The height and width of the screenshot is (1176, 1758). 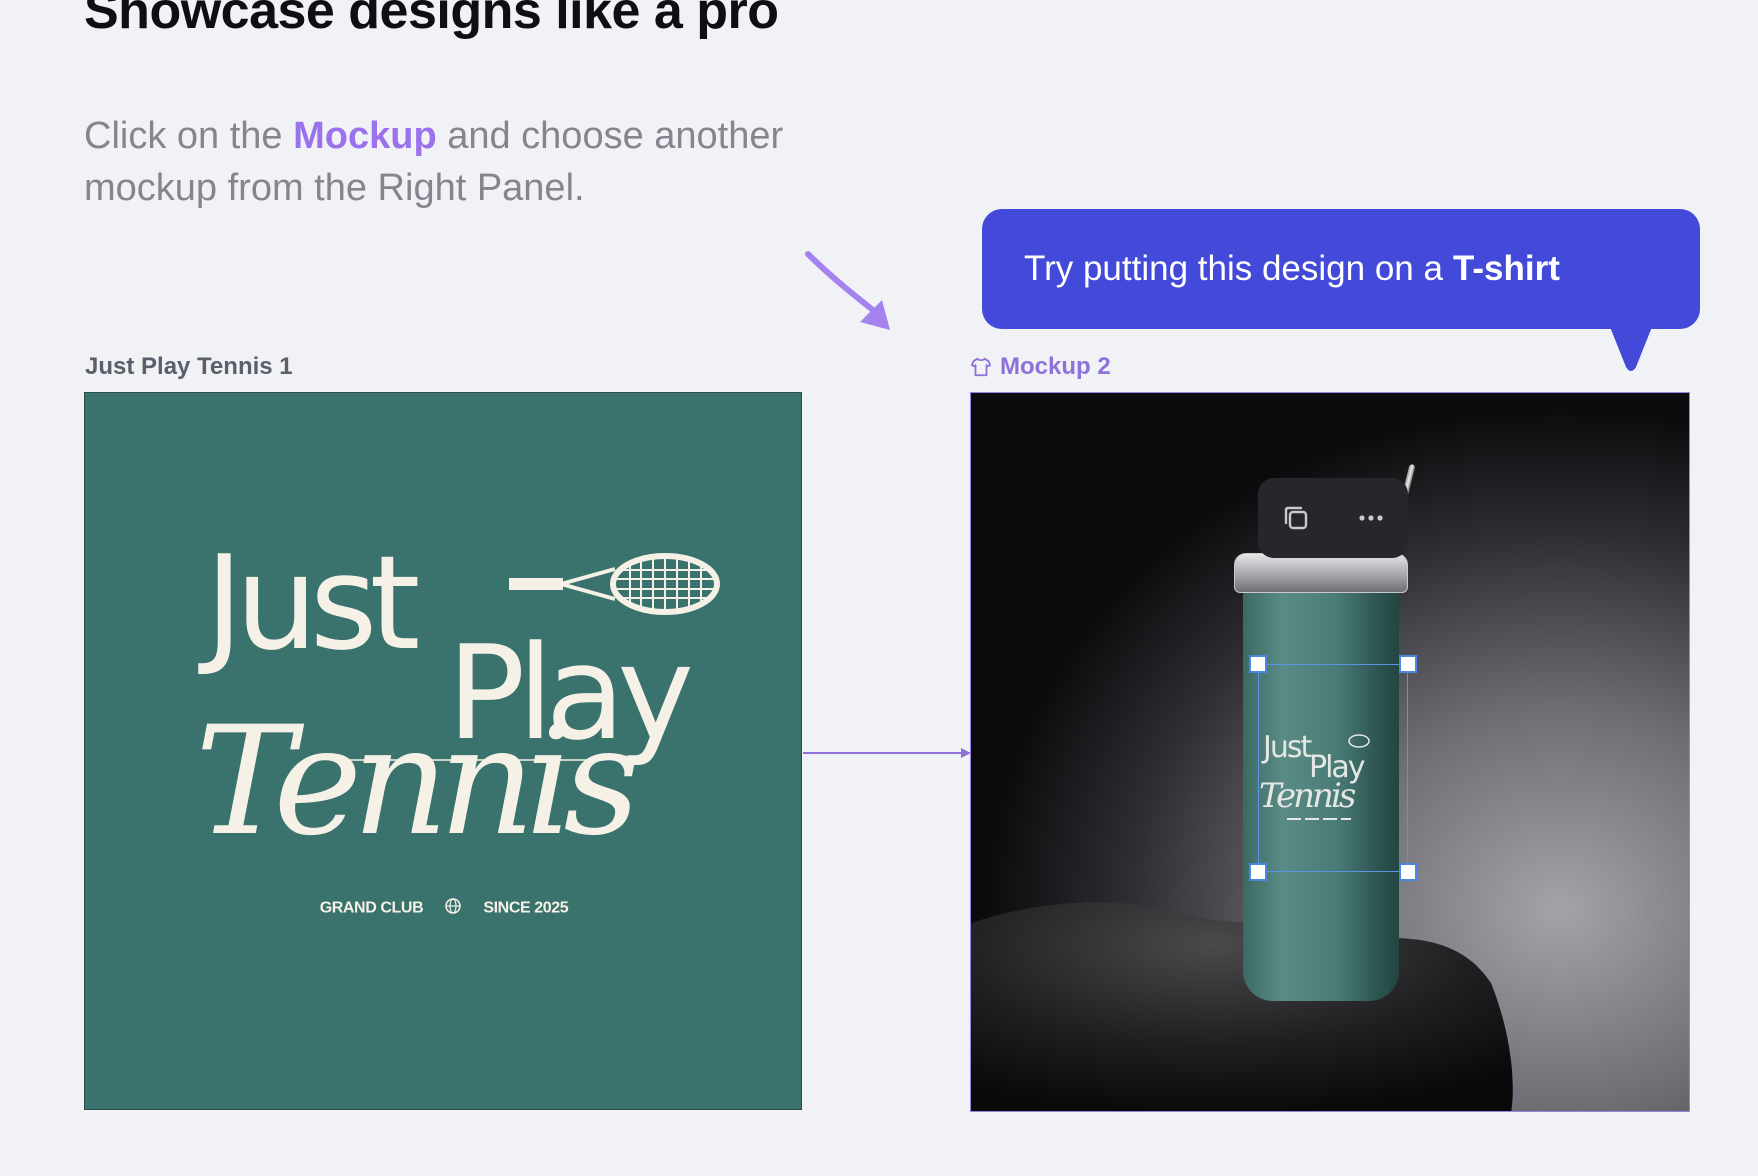 I want to click on just-play-tennis-logo: Just Play Tennis, so click(x=457, y=698).